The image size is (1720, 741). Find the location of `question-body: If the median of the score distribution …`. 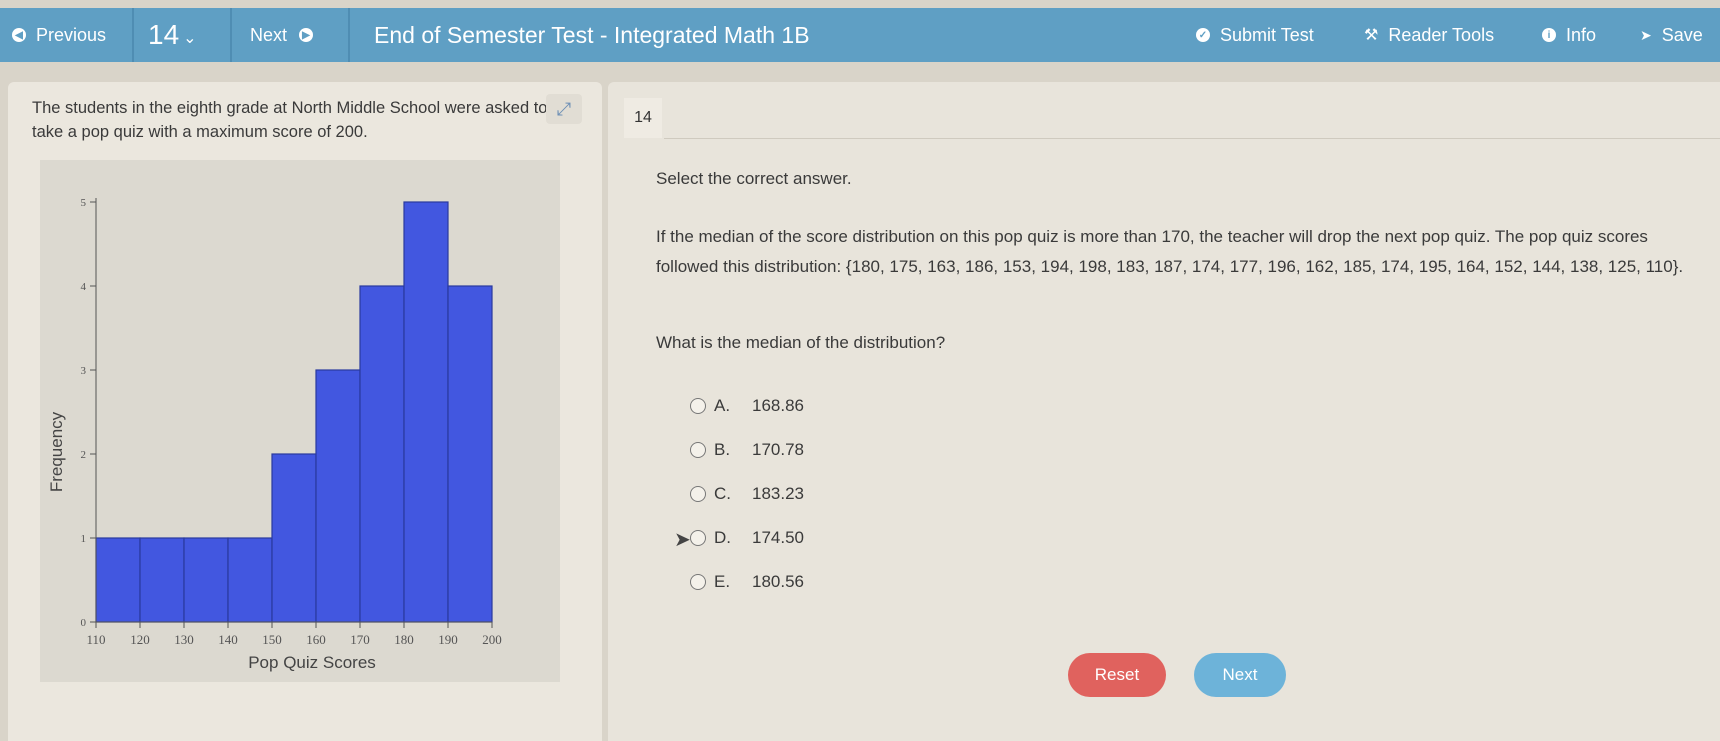

question-body: If the median of the score distribution … is located at coordinates (1170, 251).